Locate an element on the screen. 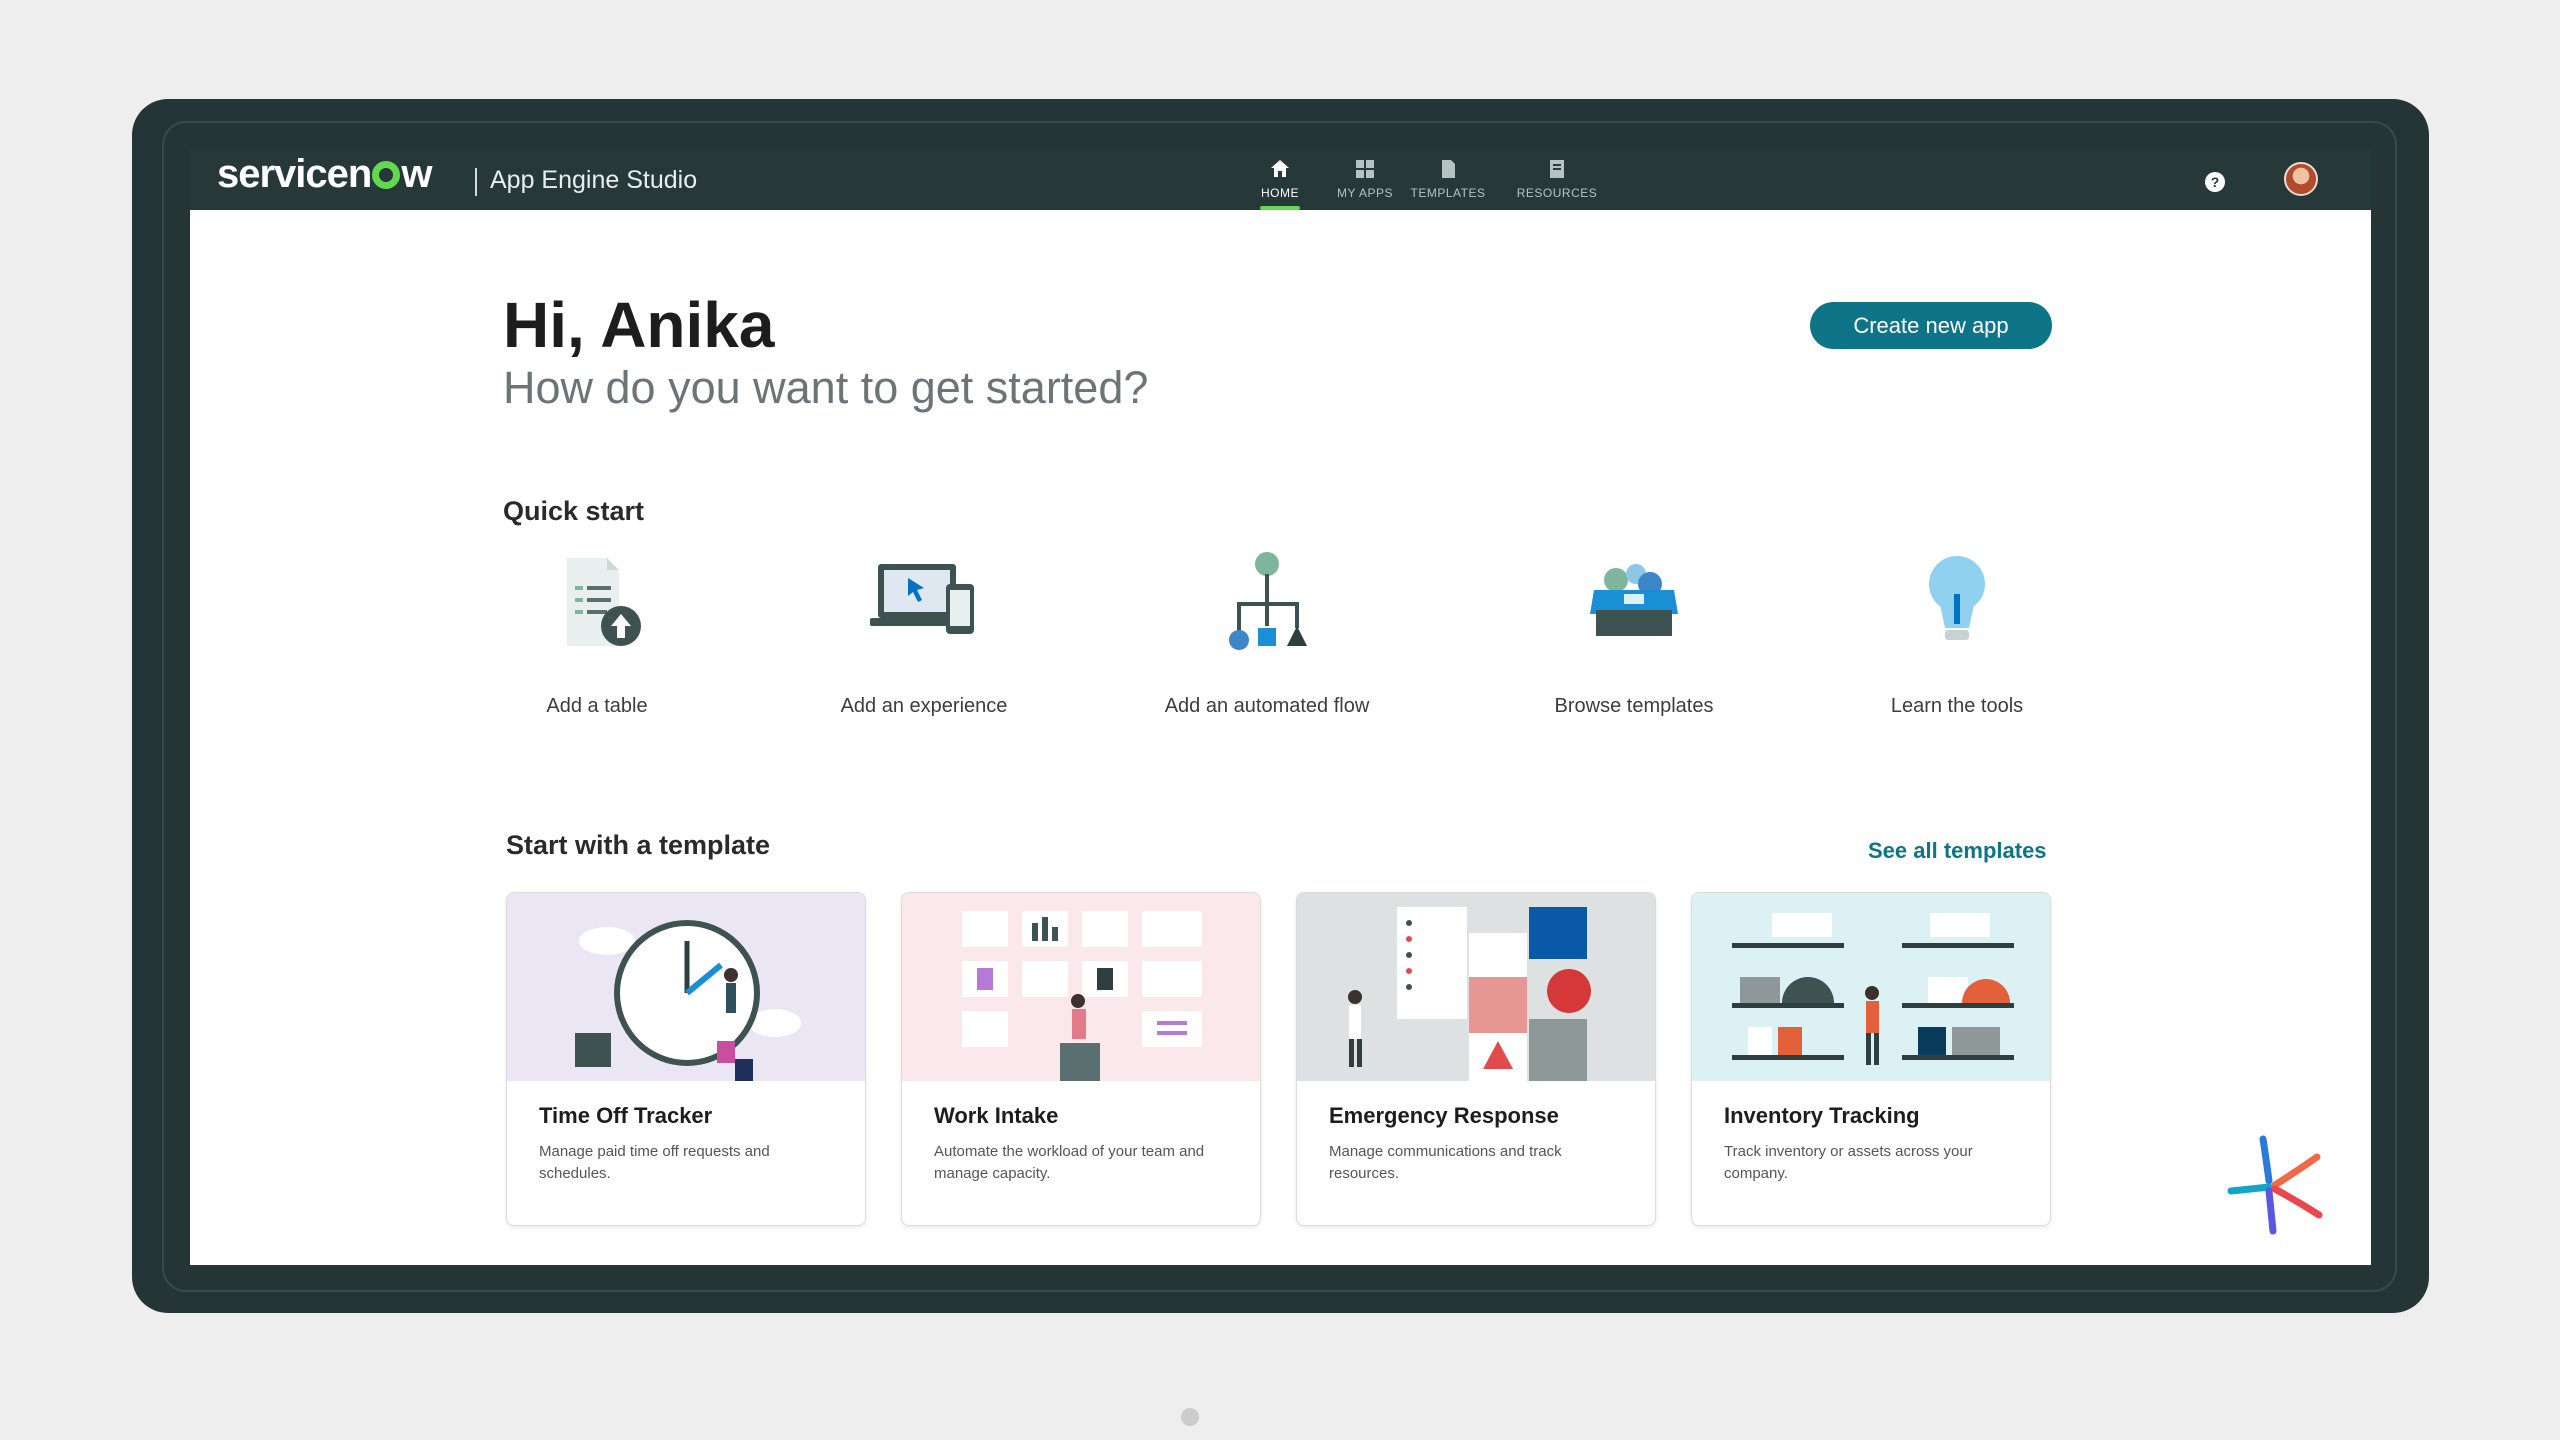  quick-start-add-automated-flow: Add an automated flow is located at coordinates (1267, 634).